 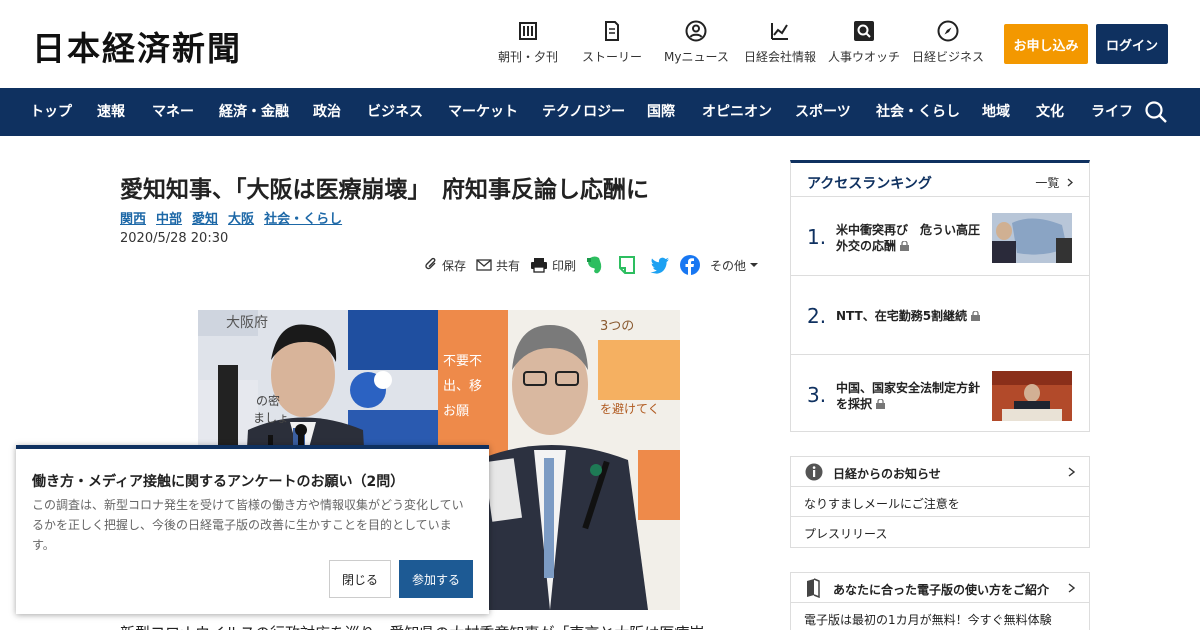 What do you see at coordinates (696, 57) in the screenshot?
I see `nav-label: Myニュース` at bounding box center [696, 57].